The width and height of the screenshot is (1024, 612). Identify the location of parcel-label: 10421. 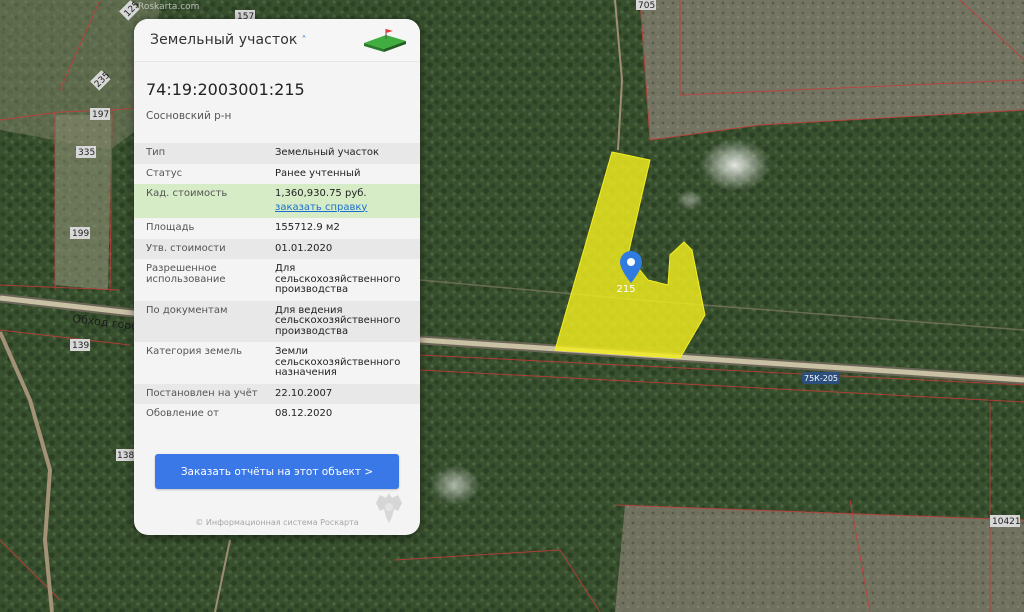
(1006, 522).